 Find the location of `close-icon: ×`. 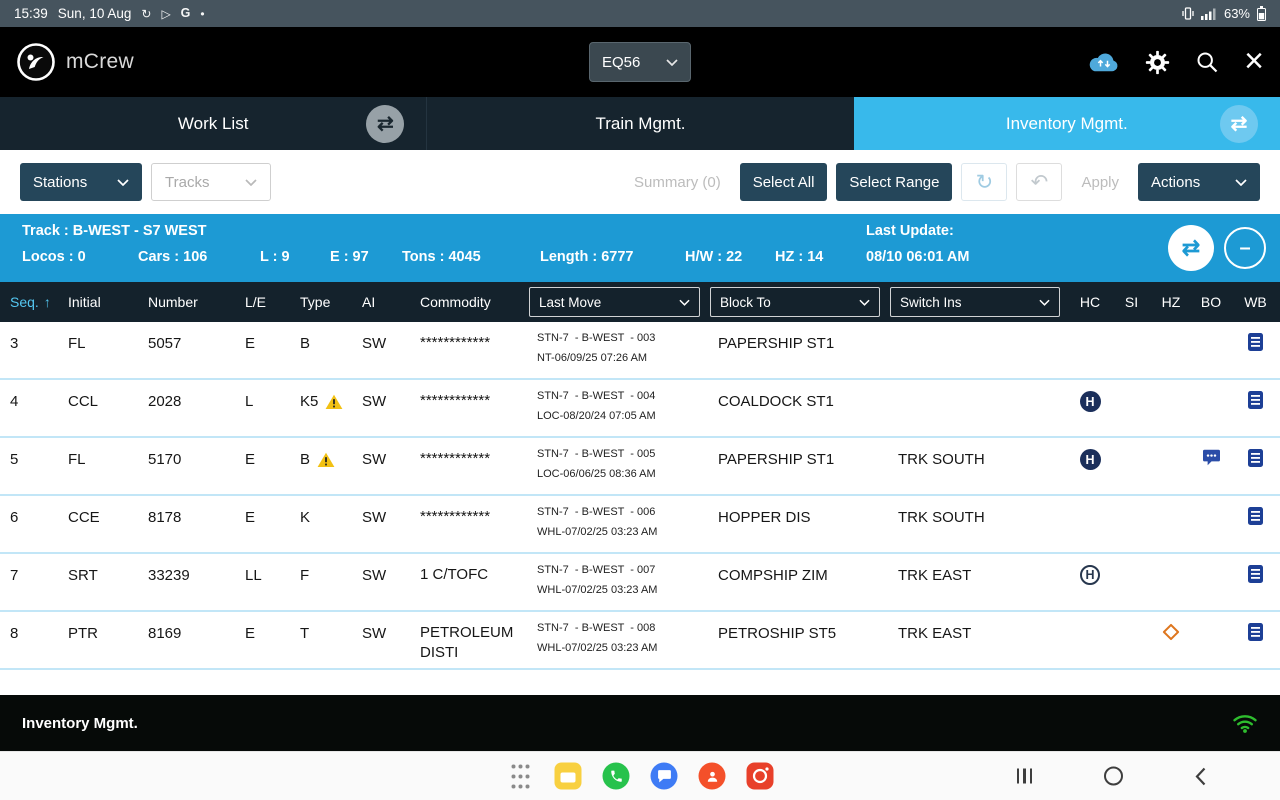

close-icon: × is located at coordinates (1254, 61).